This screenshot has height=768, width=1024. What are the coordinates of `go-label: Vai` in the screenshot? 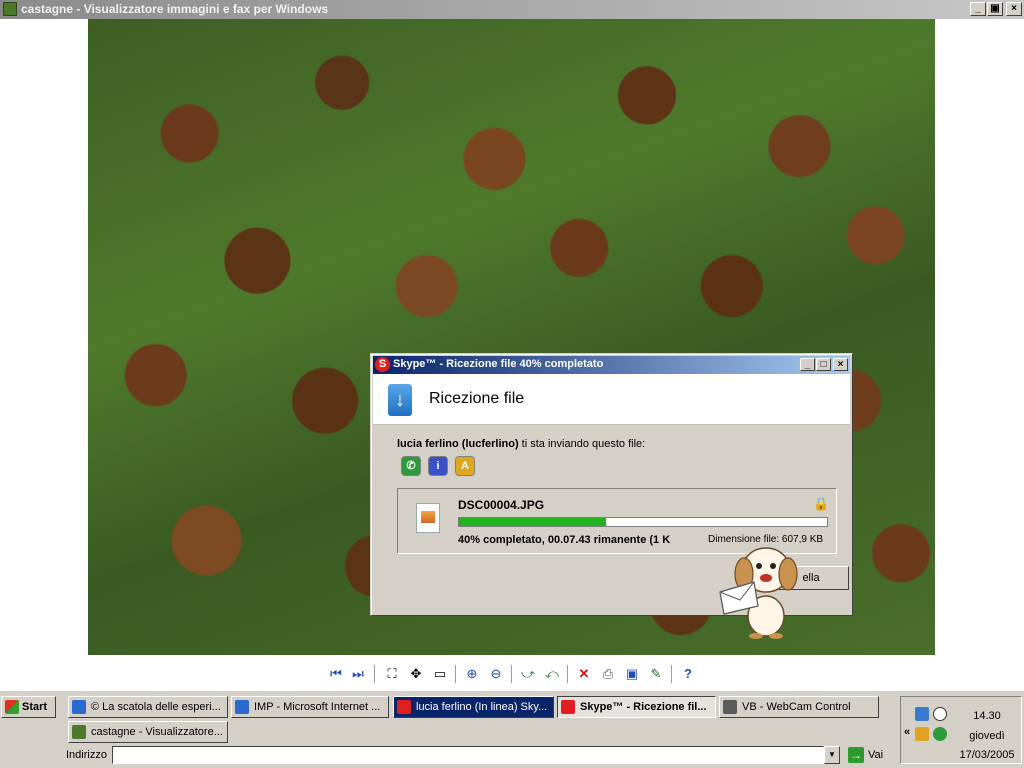 It's located at (876, 755).